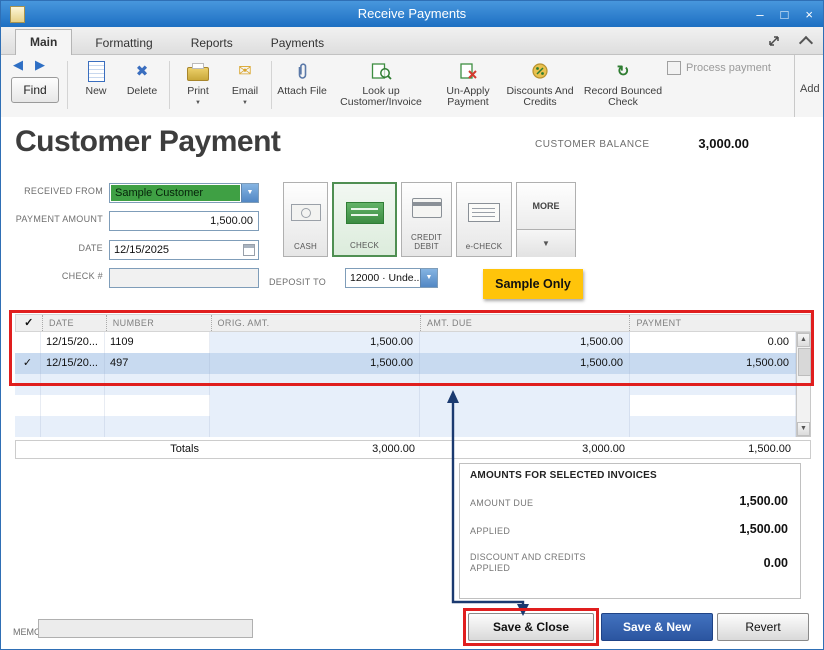  Describe the element at coordinates (212, 42) in the screenshot. I see `tab-reports: Reports` at that location.